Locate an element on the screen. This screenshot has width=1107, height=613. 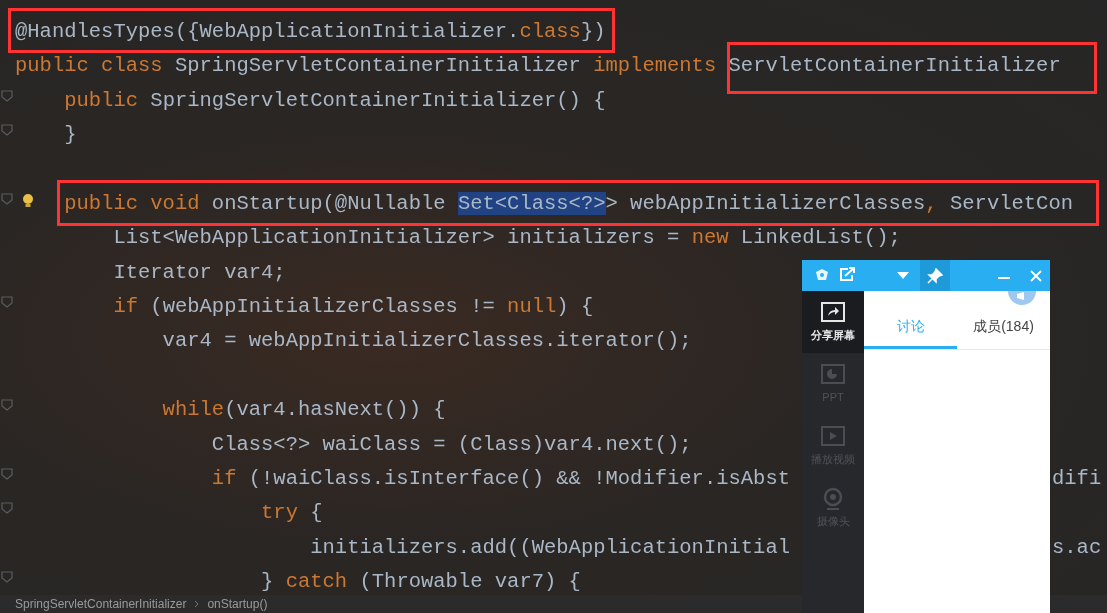
code-line: } catch (Throwable var7) { is located at coordinates (420, 582).